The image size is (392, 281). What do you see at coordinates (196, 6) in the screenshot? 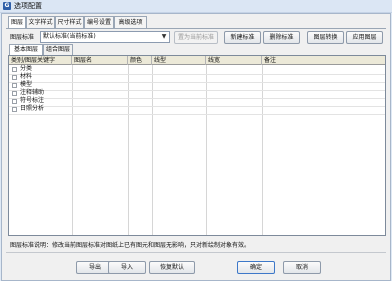
I see `title-bar` at bounding box center [196, 6].